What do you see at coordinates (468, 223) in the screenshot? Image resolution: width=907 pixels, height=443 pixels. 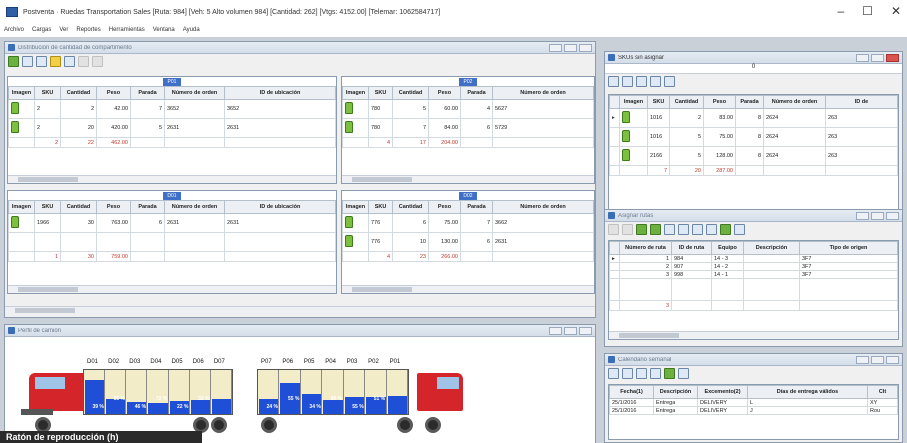 I see `table-row: 776 6 75.00 7 3662` at bounding box center [468, 223].